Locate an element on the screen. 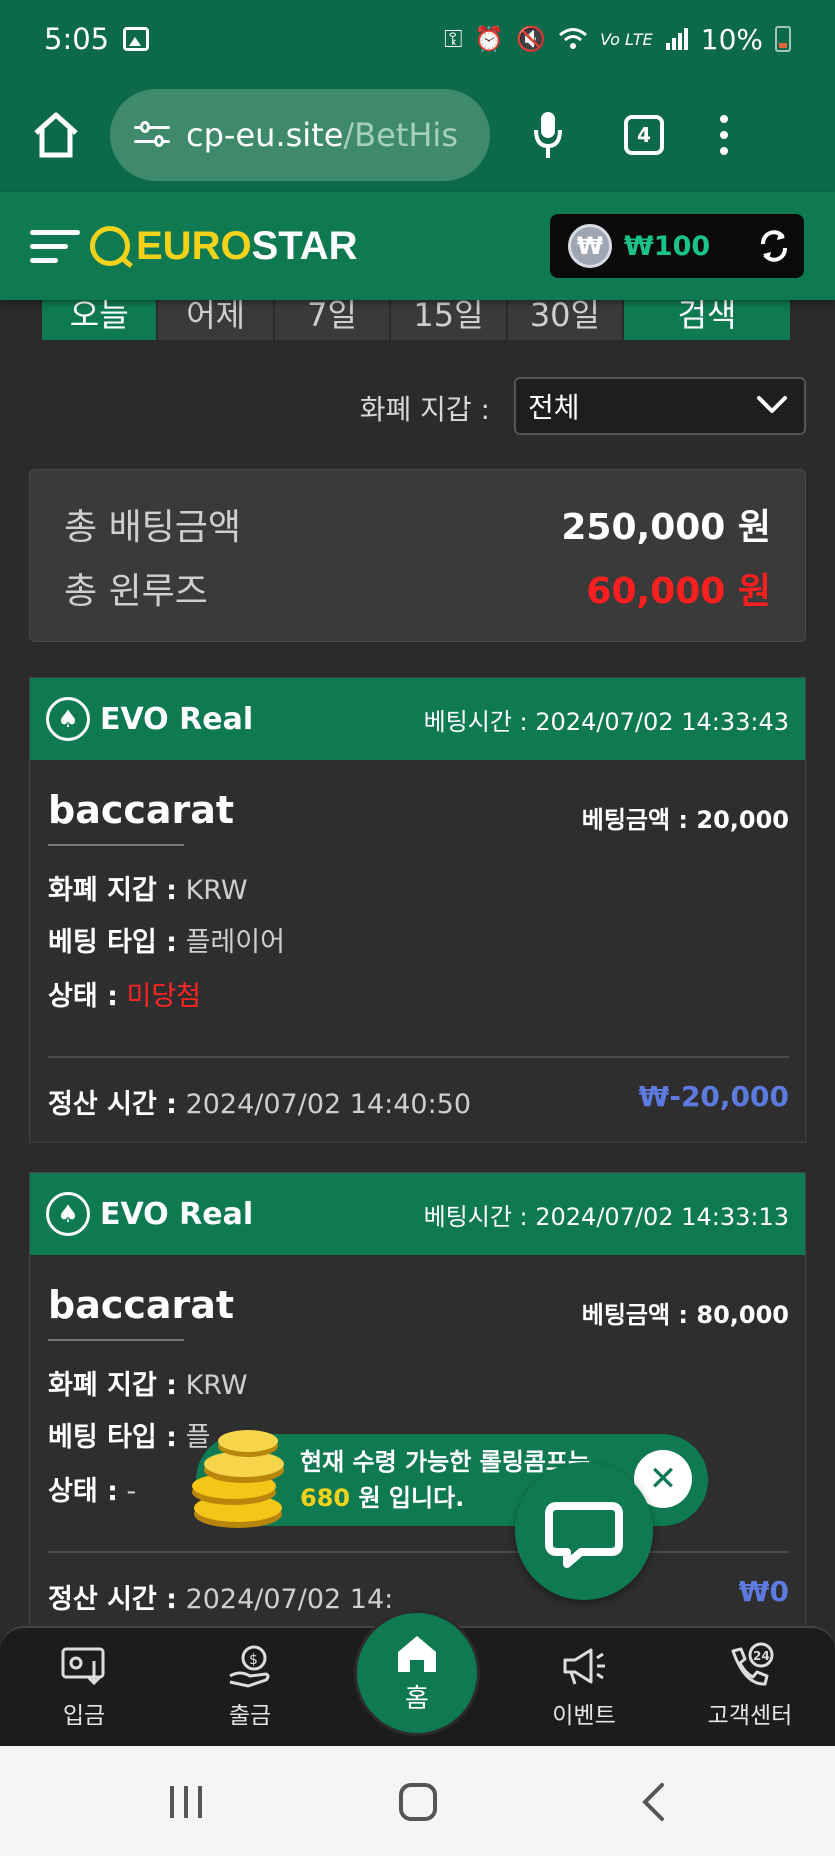  deposit-icon is located at coordinates (83, 1666).